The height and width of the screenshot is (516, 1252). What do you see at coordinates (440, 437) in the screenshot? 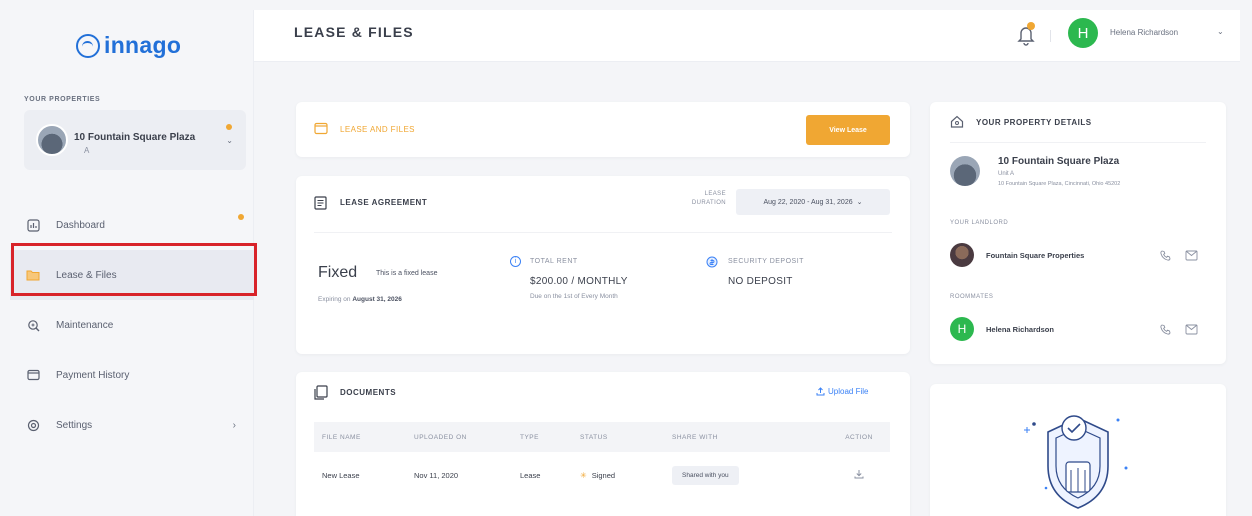
I see `column-header: UPLOADED ON` at bounding box center [440, 437].